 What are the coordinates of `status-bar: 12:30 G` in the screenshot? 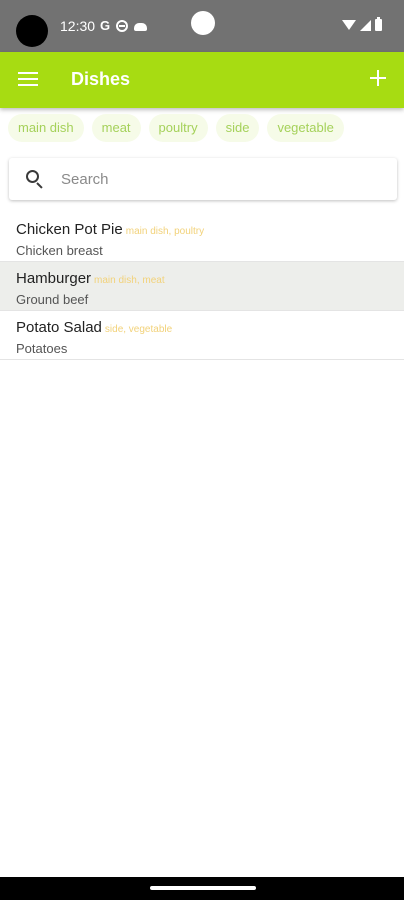 It's located at (202, 26).